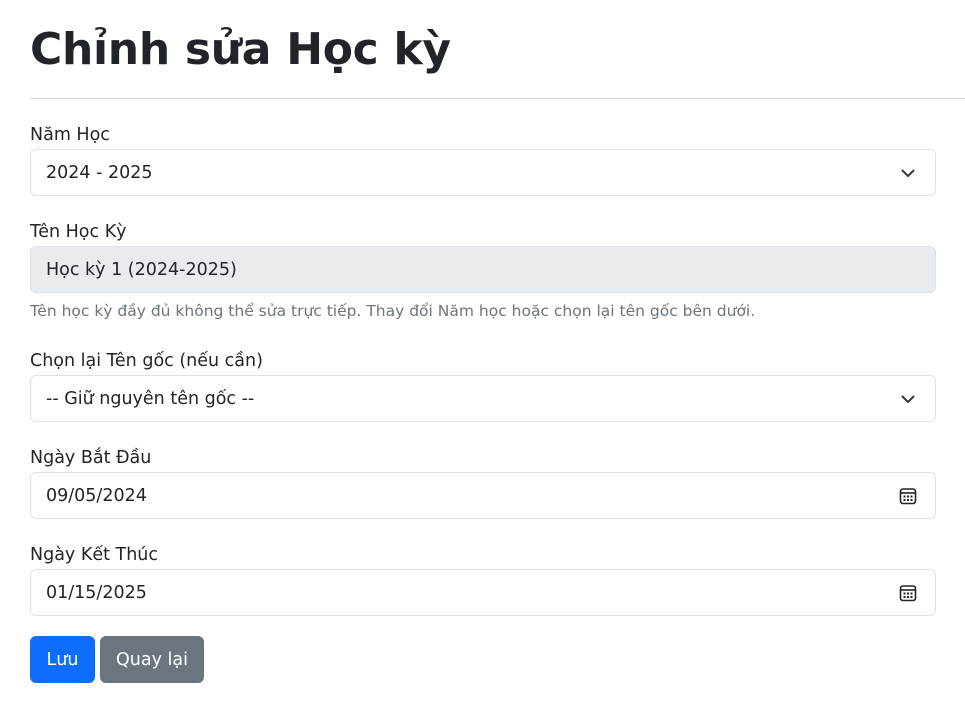 This screenshot has width=965, height=708. What do you see at coordinates (62, 659) in the screenshot?
I see `save-button: Lưu` at bounding box center [62, 659].